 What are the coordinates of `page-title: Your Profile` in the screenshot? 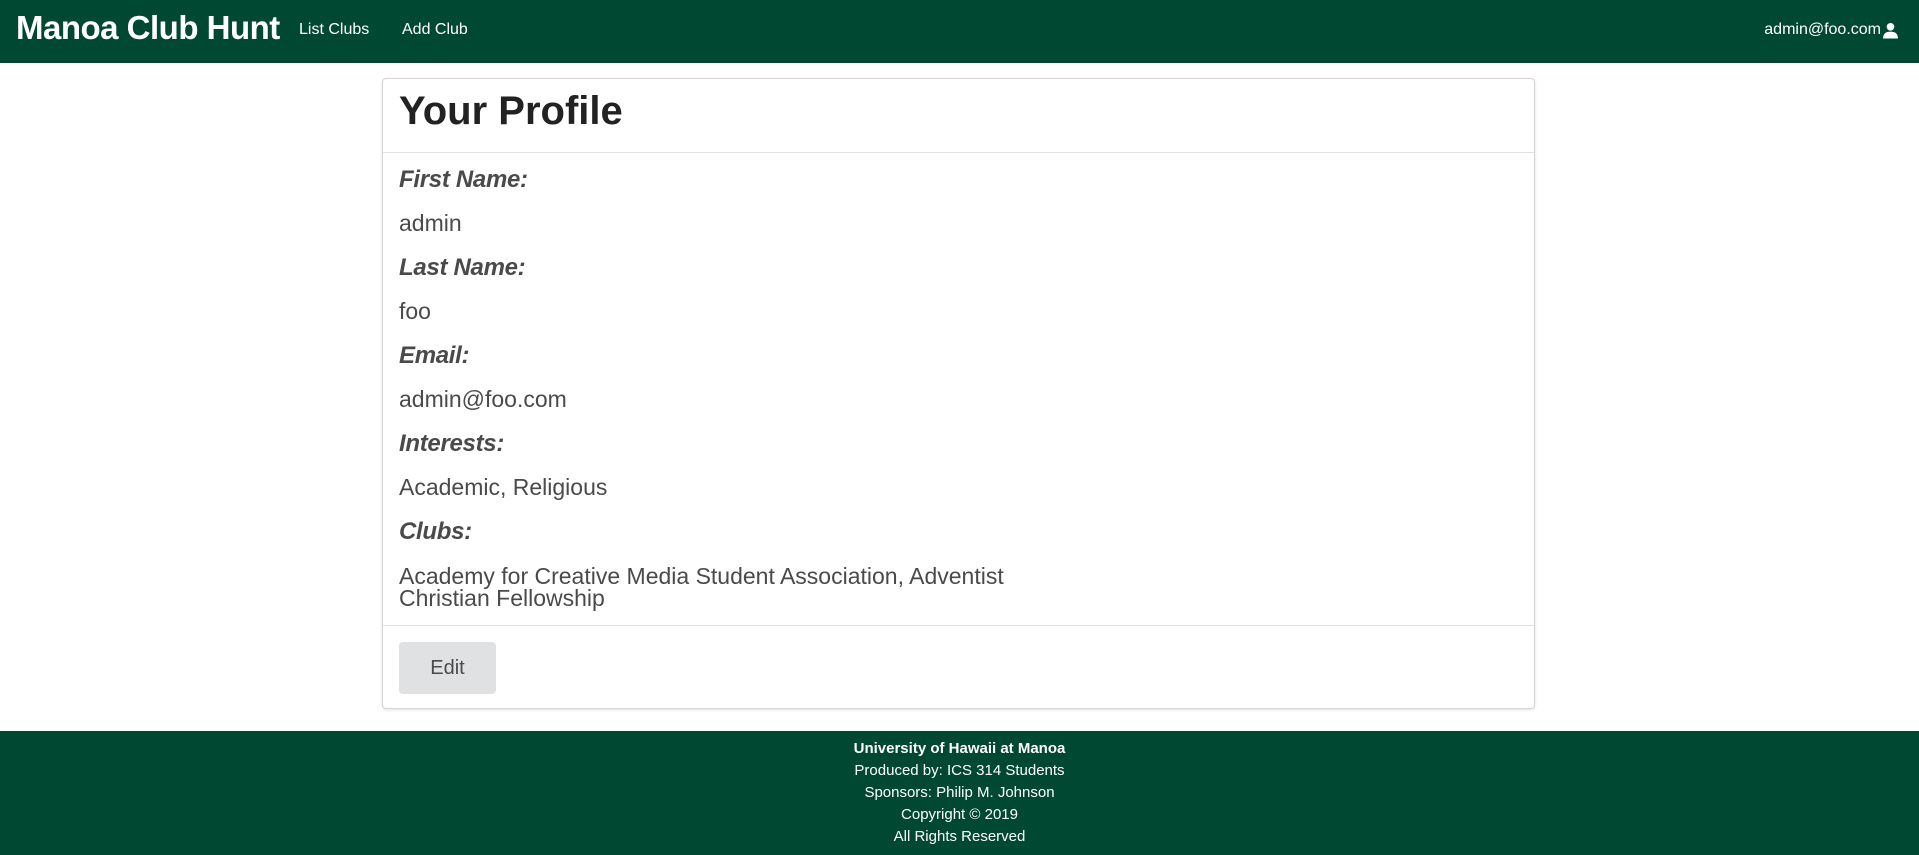 It's located at (511, 111).